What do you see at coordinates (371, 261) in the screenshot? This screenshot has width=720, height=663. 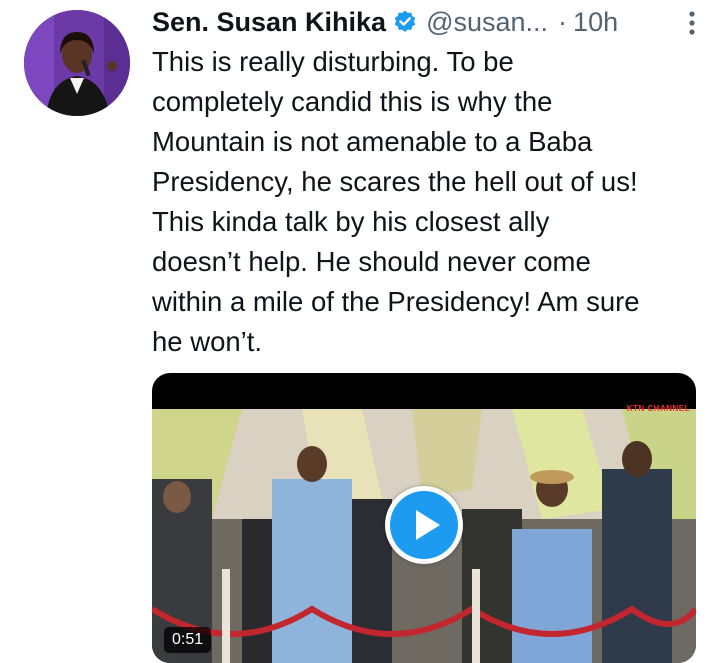 I see `tweet-text-line: doesn’t help. He should never come` at bounding box center [371, 261].